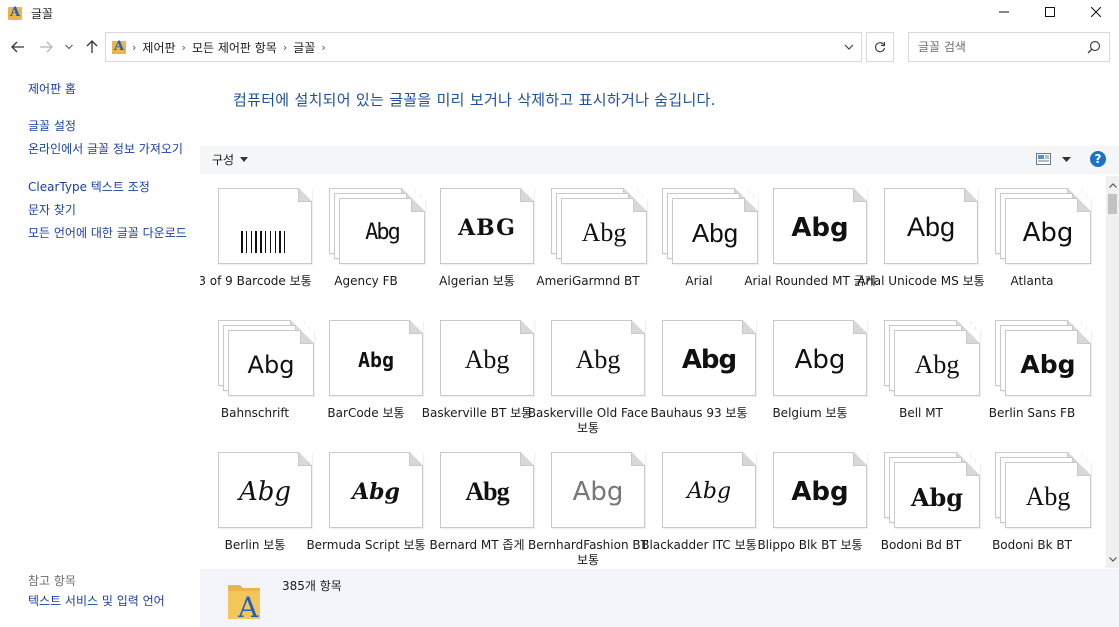 The image size is (1119, 627). I want to click on download-fonts-all-languages-link: 모든 언어에 대한 글꼴 다운로드, so click(110, 233).